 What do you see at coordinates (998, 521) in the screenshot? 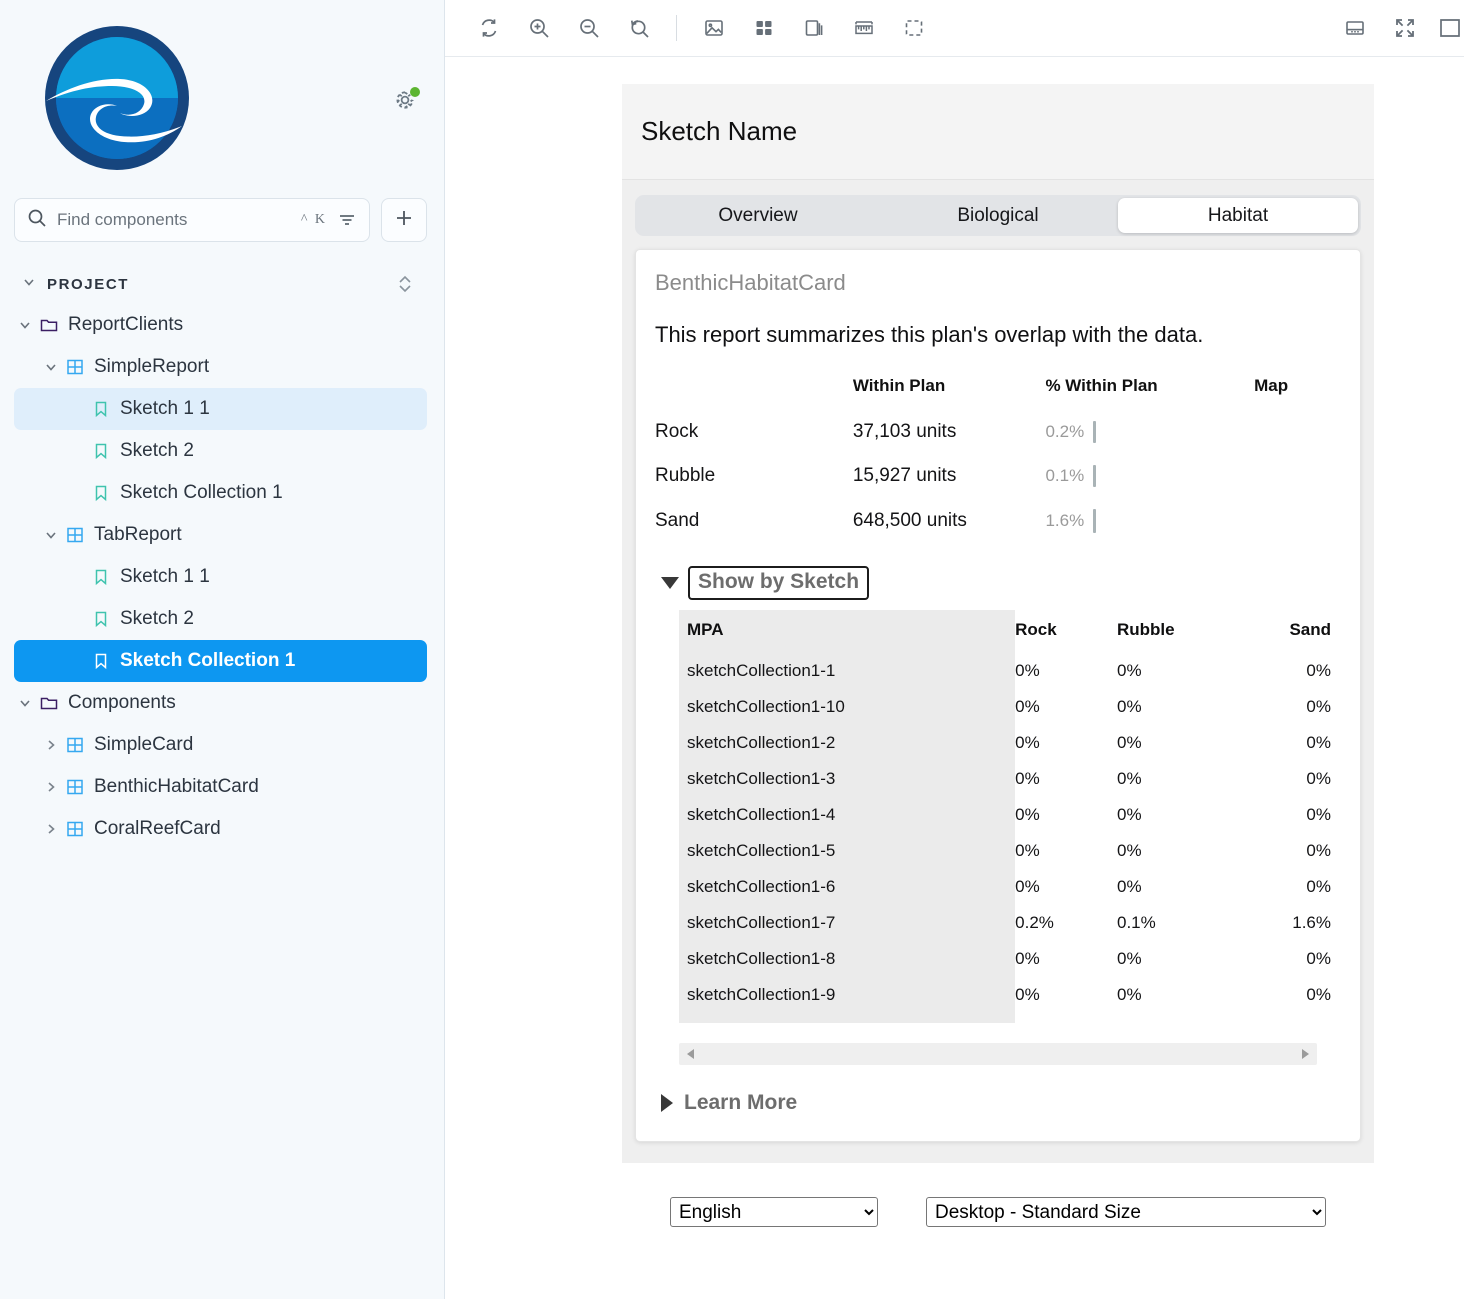
I see `summary-row: Sand 648,500 units 1.6%` at bounding box center [998, 521].